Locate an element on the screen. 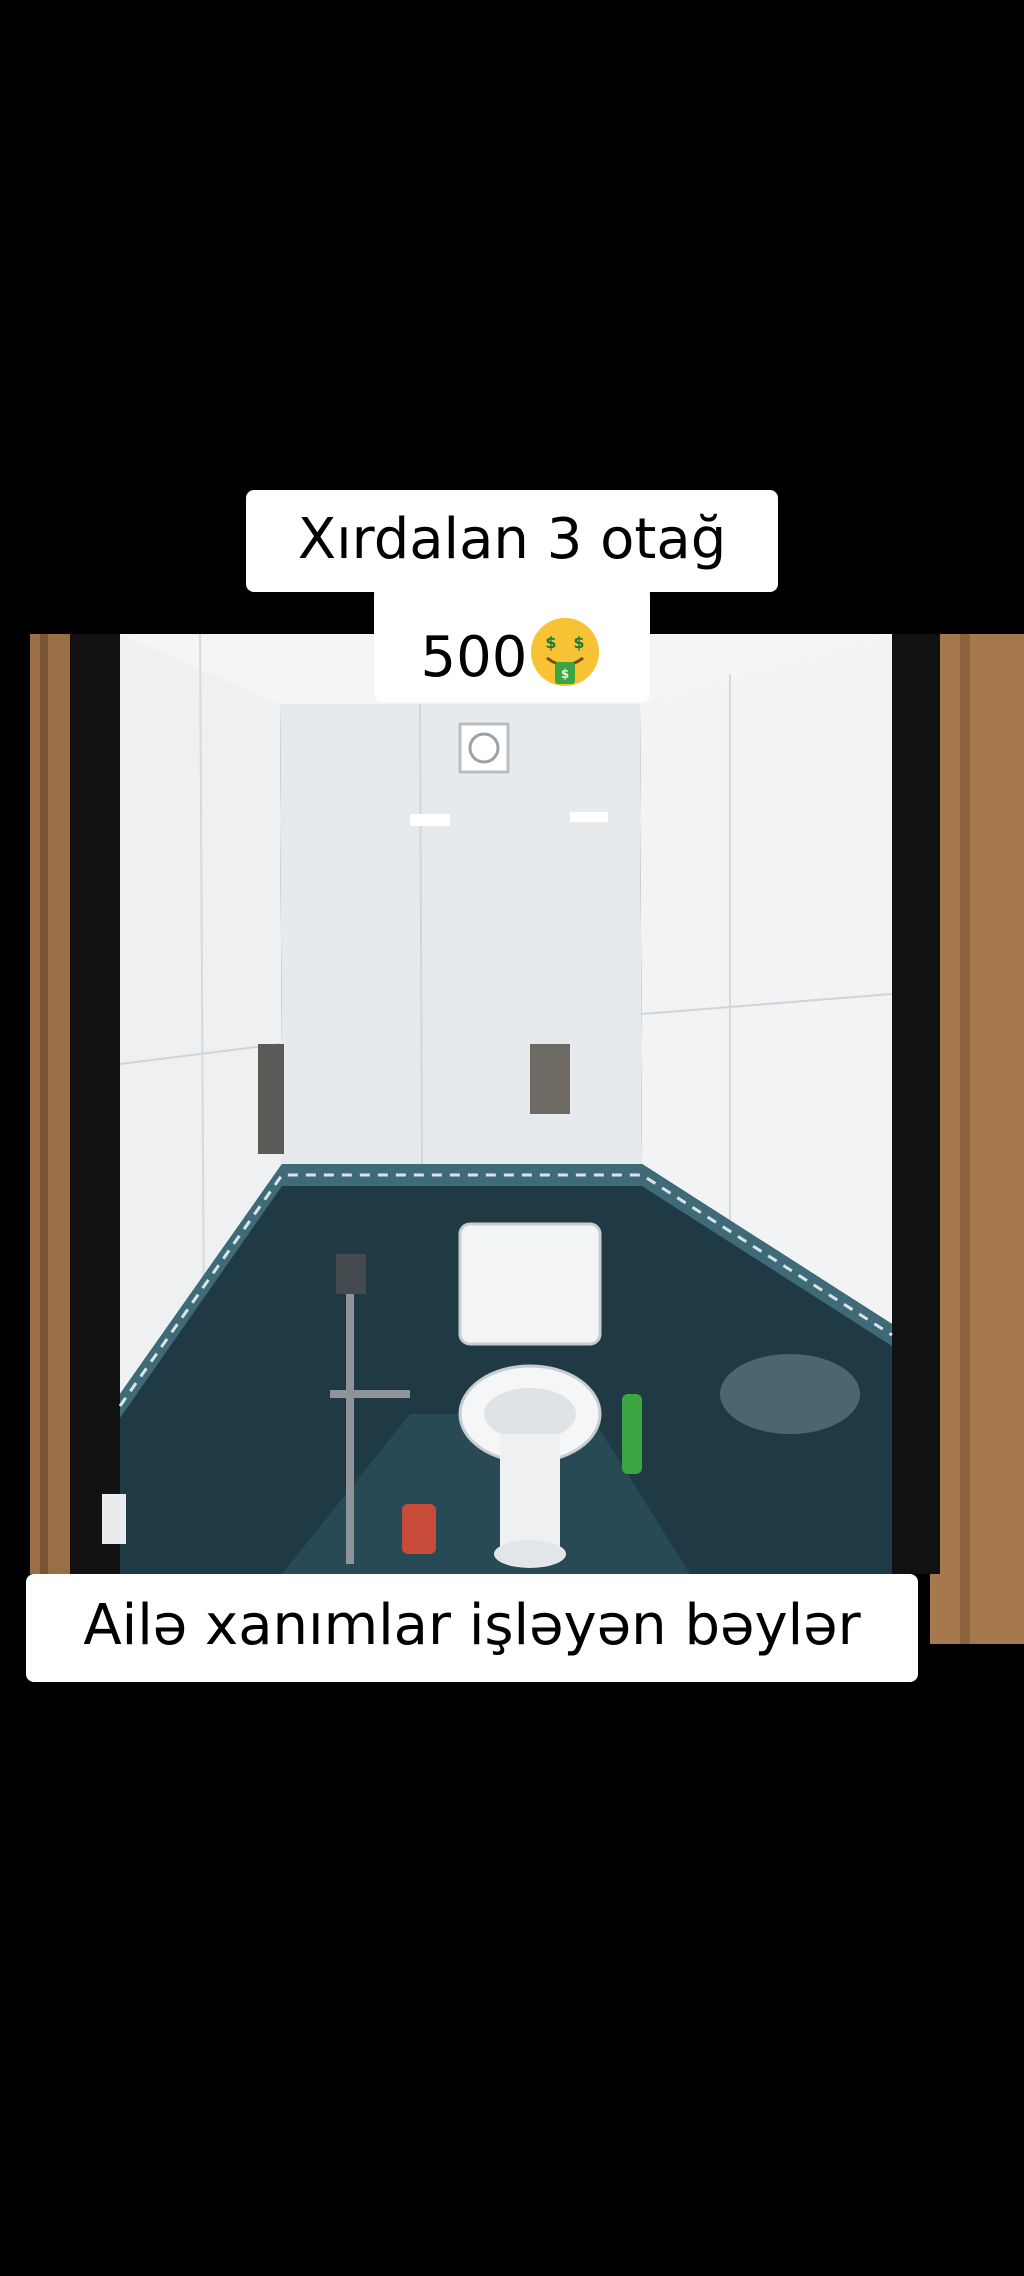 The image size is (1024, 2276). caption-location-rooms: Xırdalan 3 otağ is located at coordinates (512, 541).